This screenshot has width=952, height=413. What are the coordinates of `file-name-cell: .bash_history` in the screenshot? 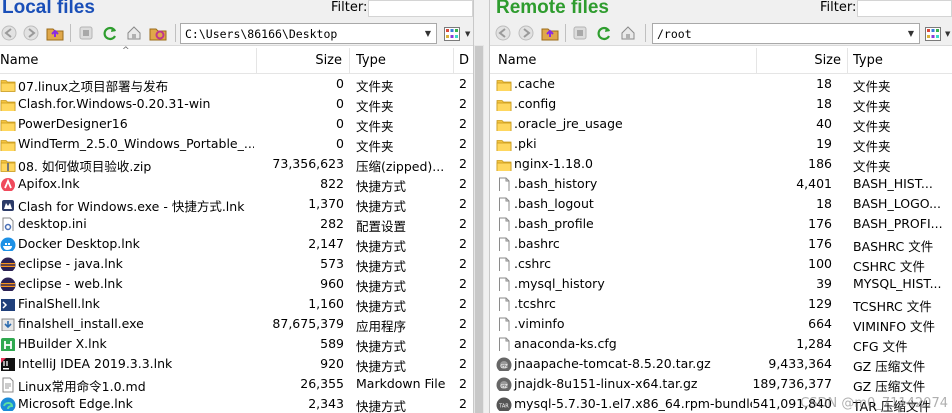 It's located at (624, 183).